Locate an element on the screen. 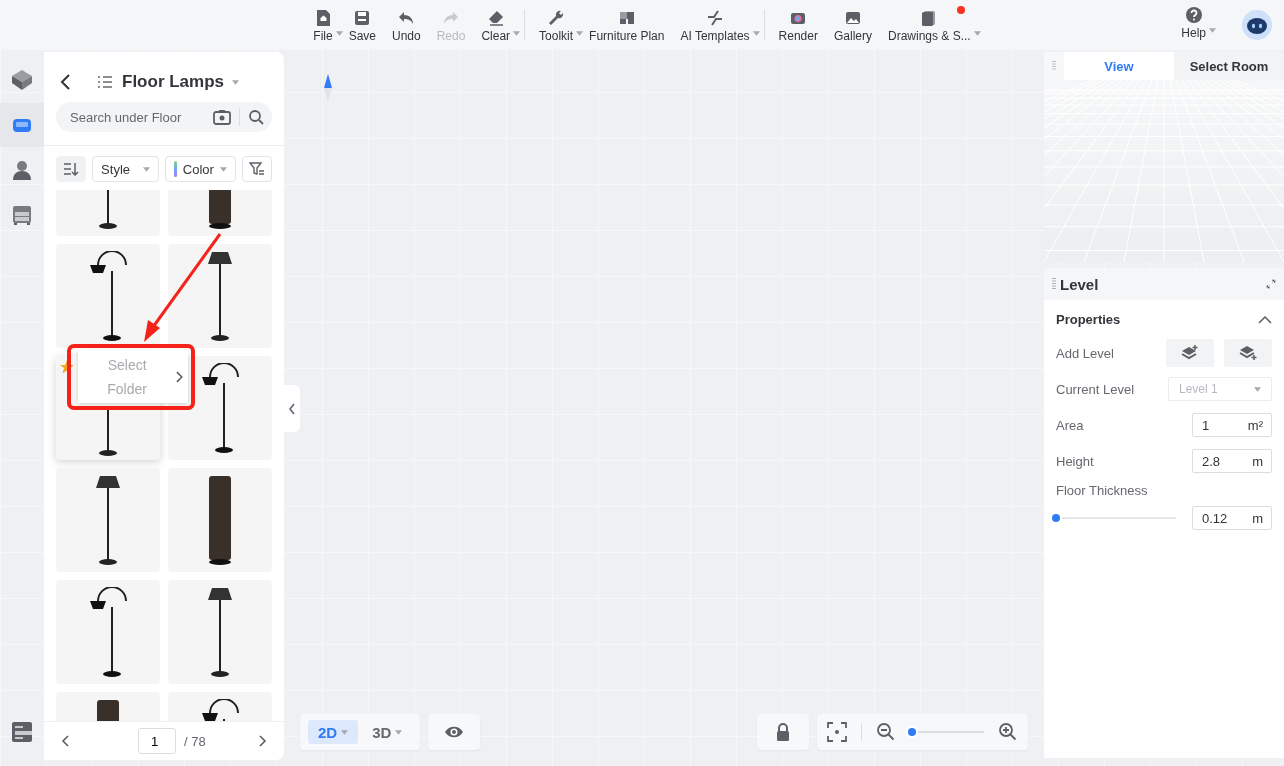 Image resolution: width=1284 pixels, height=766 pixels. toolbar-button: Furniture Plan is located at coordinates (627, 25).